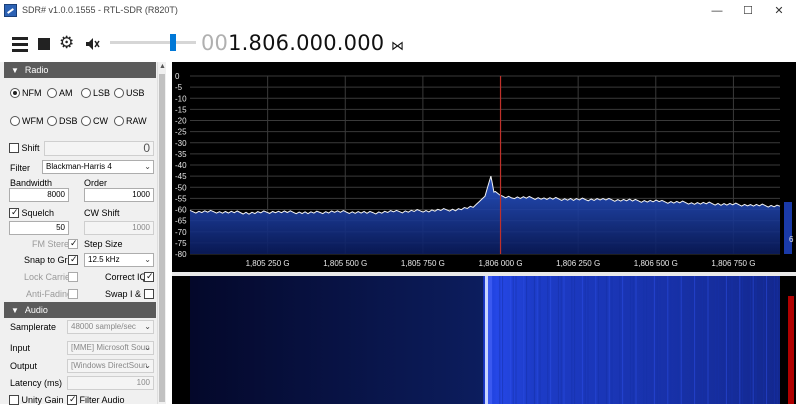  Describe the element at coordinates (129, 93) in the screenshot. I see `mode-radio-usb: USB` at that location.